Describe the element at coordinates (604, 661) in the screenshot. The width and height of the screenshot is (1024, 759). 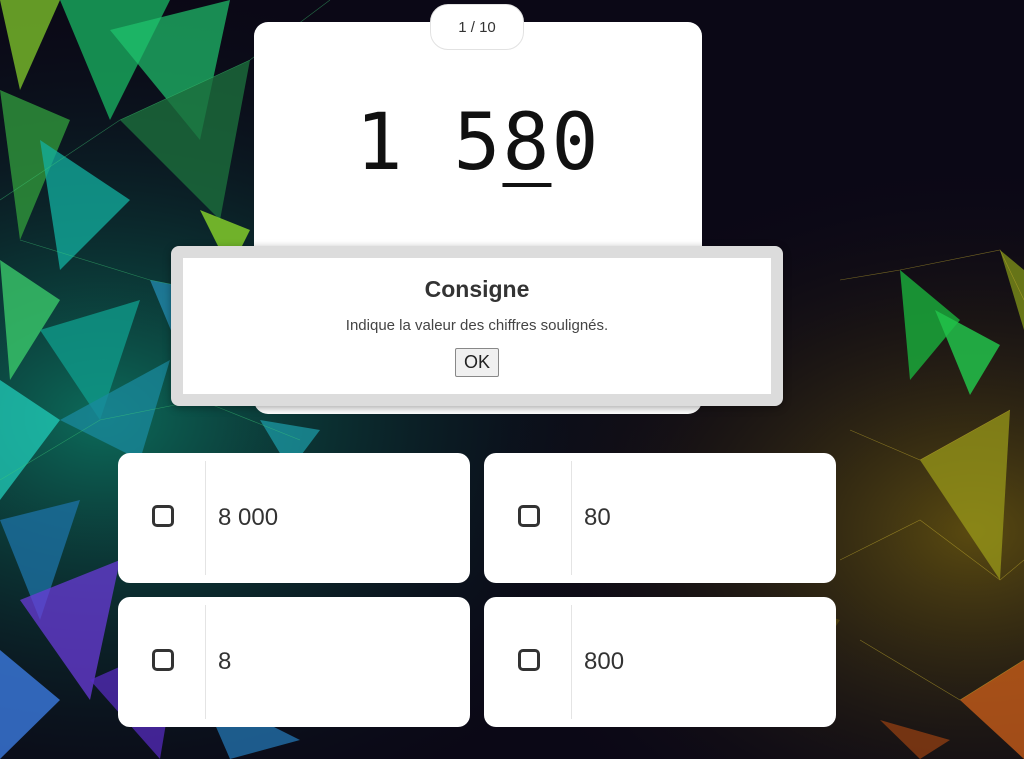
I see `answer-label: 800` at that location.